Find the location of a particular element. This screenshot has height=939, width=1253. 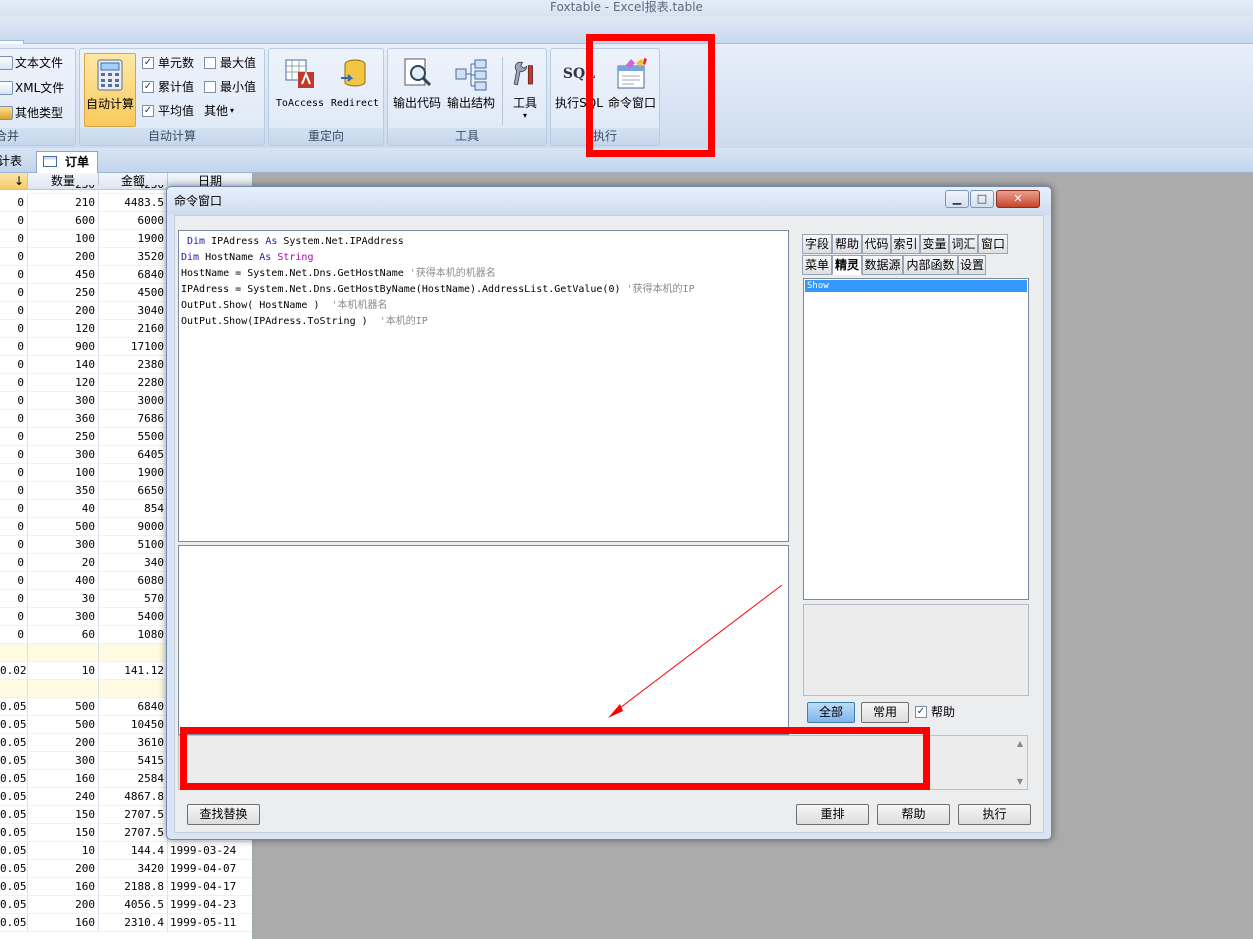

table-cell: 1999-03-24 is located at coordinates (210, 851).